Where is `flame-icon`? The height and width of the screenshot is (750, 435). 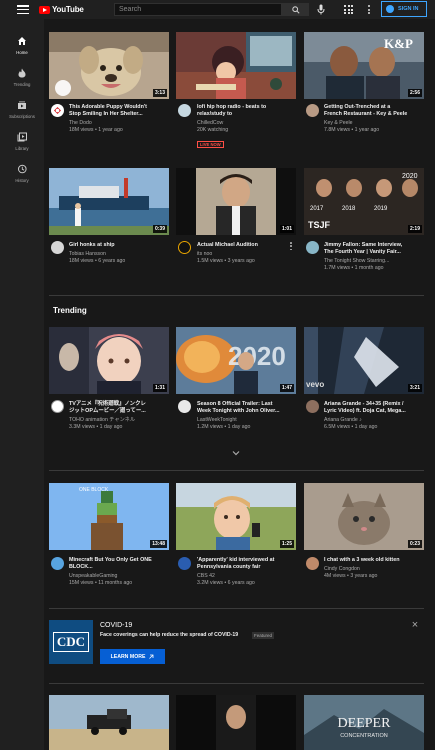
flame-icon is located at coordinates (22, 73).